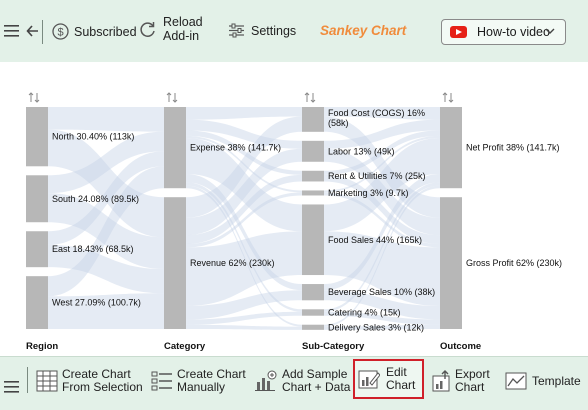 The image size is (588, 410). Describe the element at coordinates (33, 33) in the screenshot. I see `back-arrow-icon` at that location.